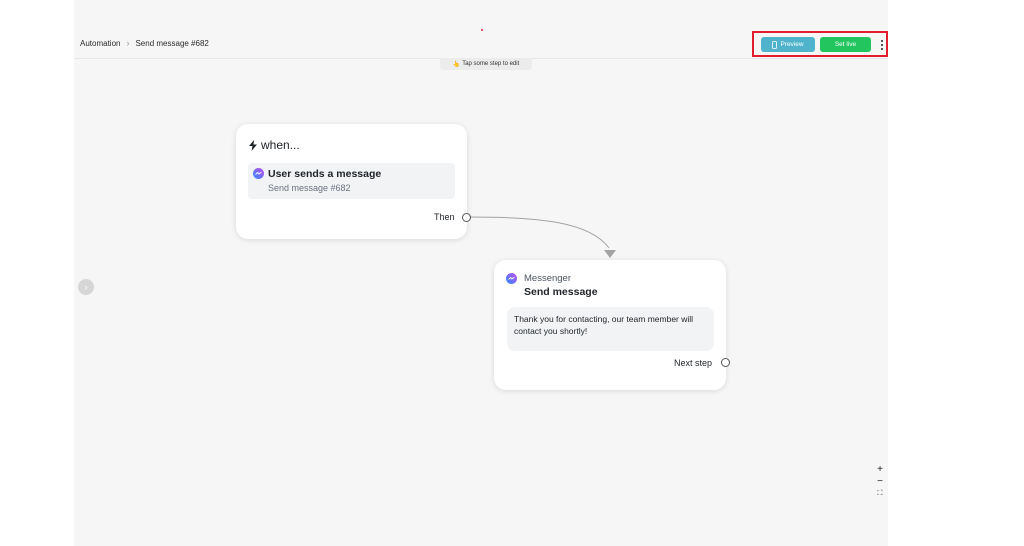 The image size is (1024, 546). I want to click on breadcrumb-current: Send message #682, so click(172, 43).